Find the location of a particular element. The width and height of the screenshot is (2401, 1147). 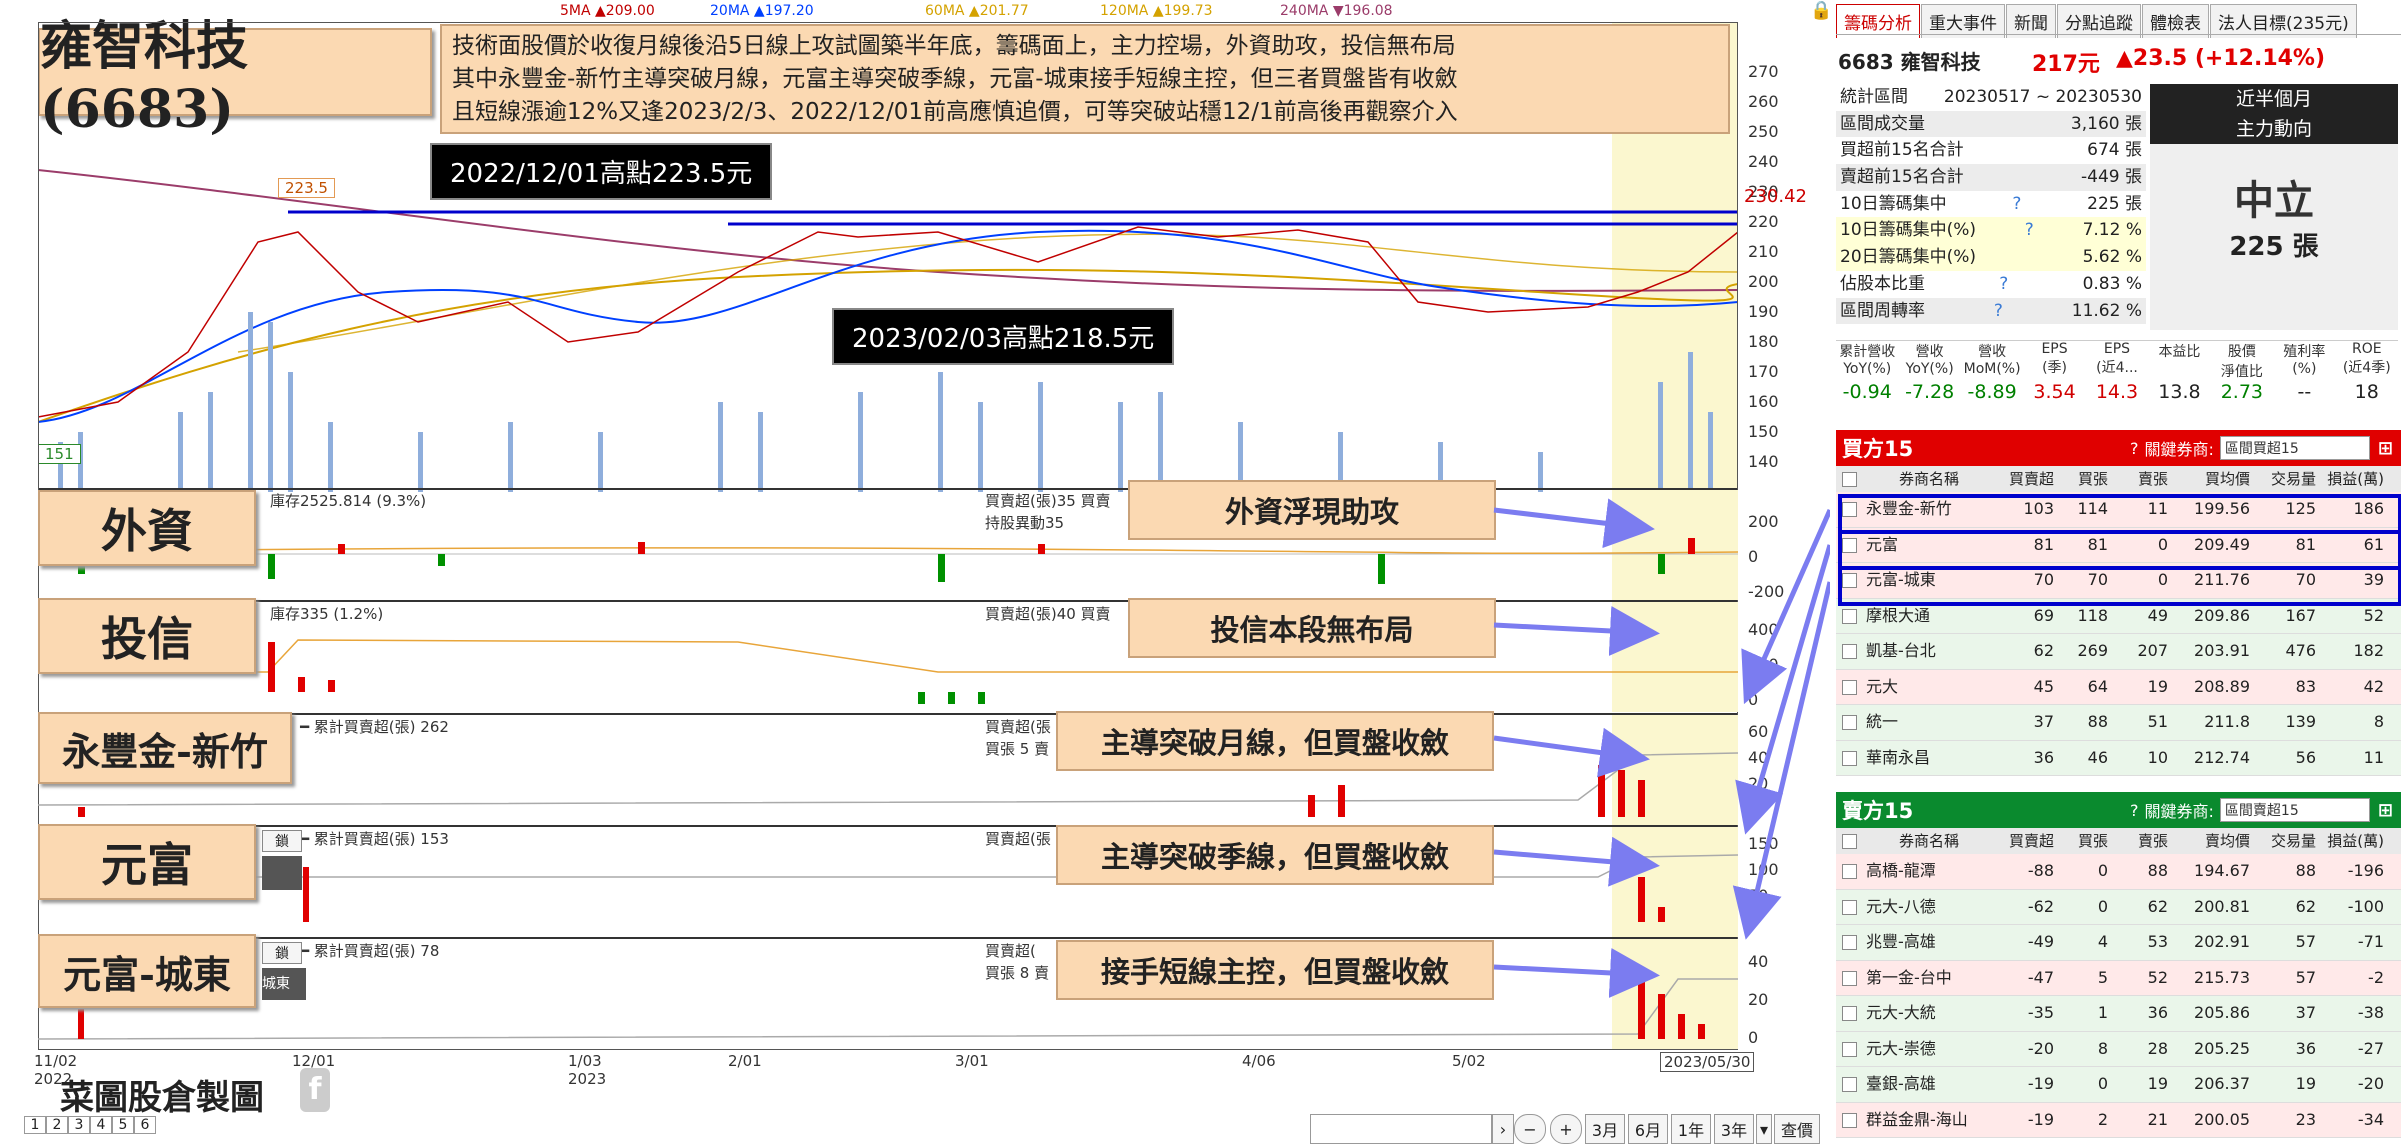

tab-checkup: 體檢表 is located at coordinates (2175, 21).